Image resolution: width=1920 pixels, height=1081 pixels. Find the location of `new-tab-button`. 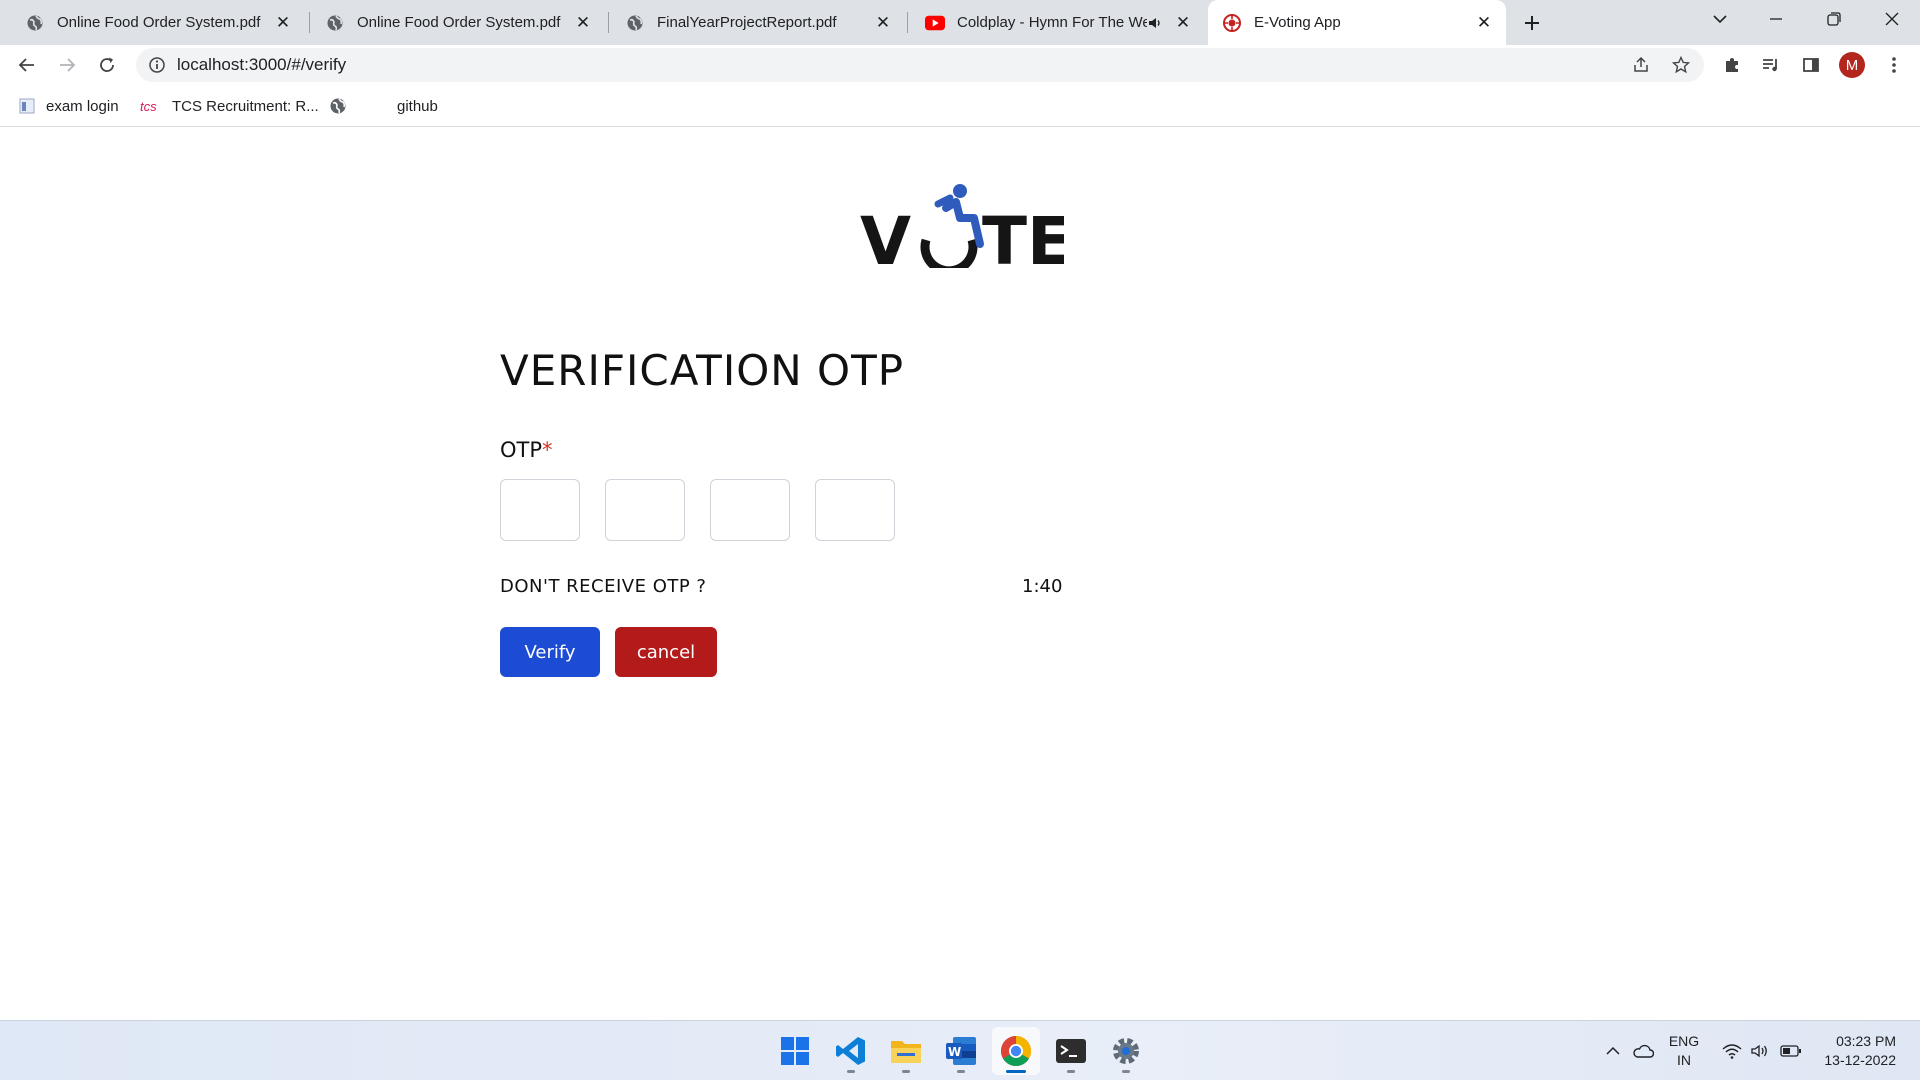

new-tab-button is located at coordinates (1532, 23).